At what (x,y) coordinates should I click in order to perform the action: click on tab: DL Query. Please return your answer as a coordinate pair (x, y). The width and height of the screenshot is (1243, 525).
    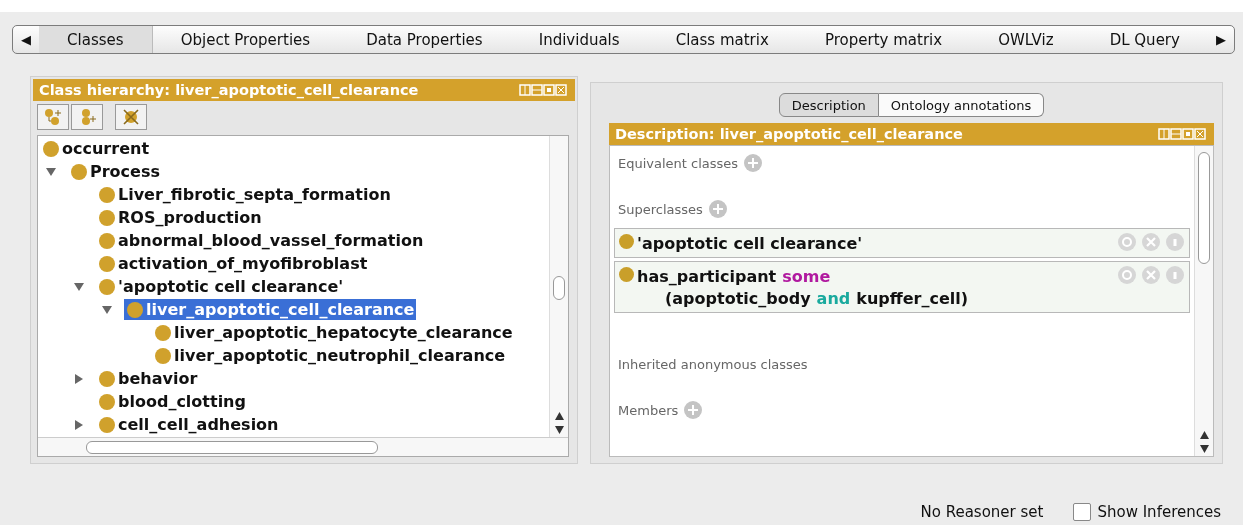
    Looking at the image, I should click on (1144, 39).